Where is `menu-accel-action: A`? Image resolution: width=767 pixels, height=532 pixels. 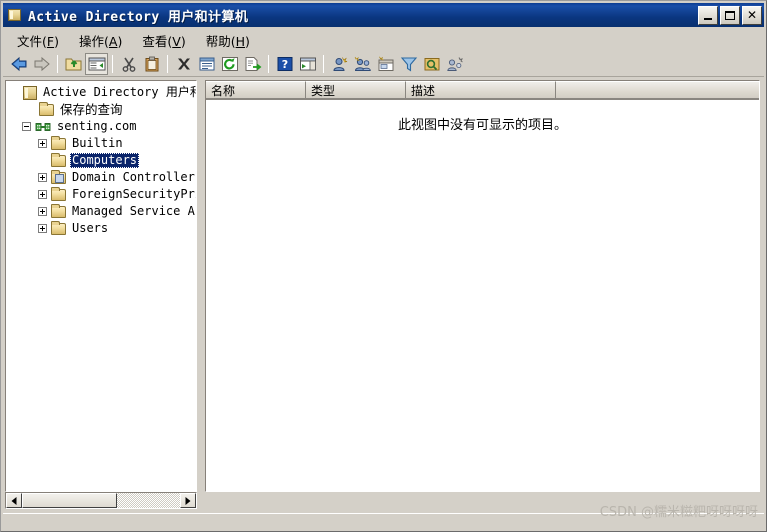
menu-accel-action: A is located at coordinates (113, 41).